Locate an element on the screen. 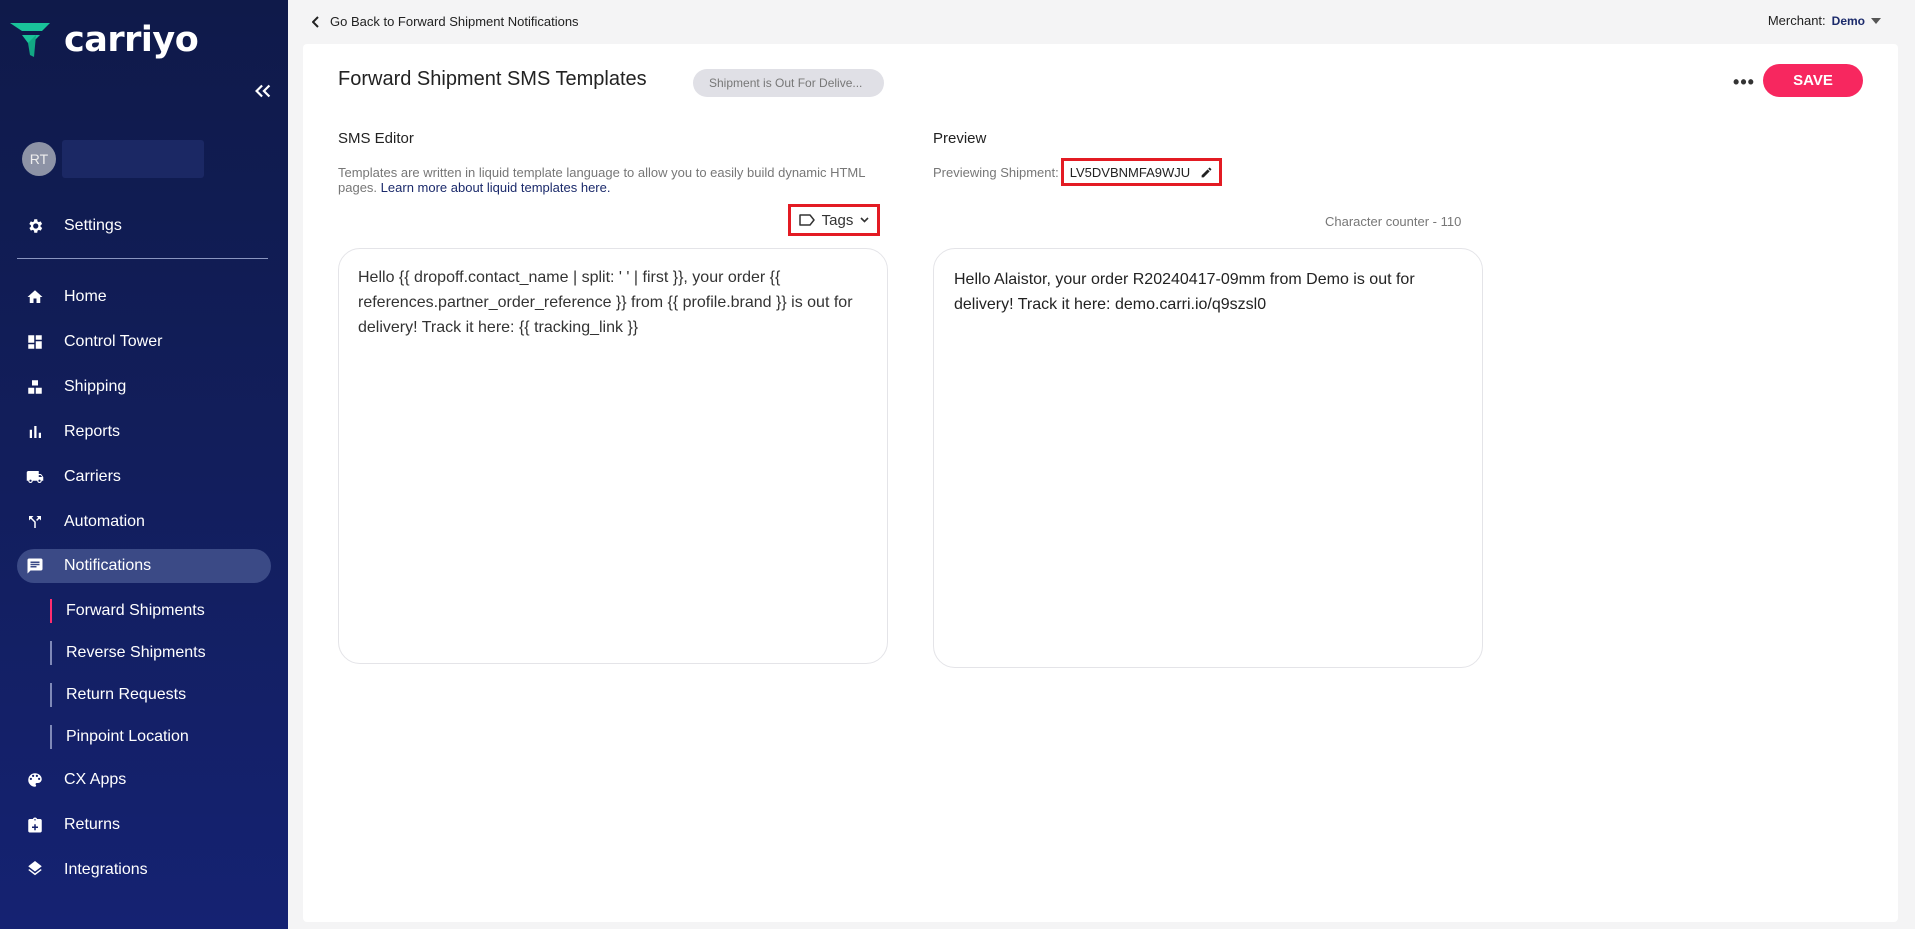 The width and height of the screenshot is (1915, 929). gear-icon is located at coordinates (36, 226).